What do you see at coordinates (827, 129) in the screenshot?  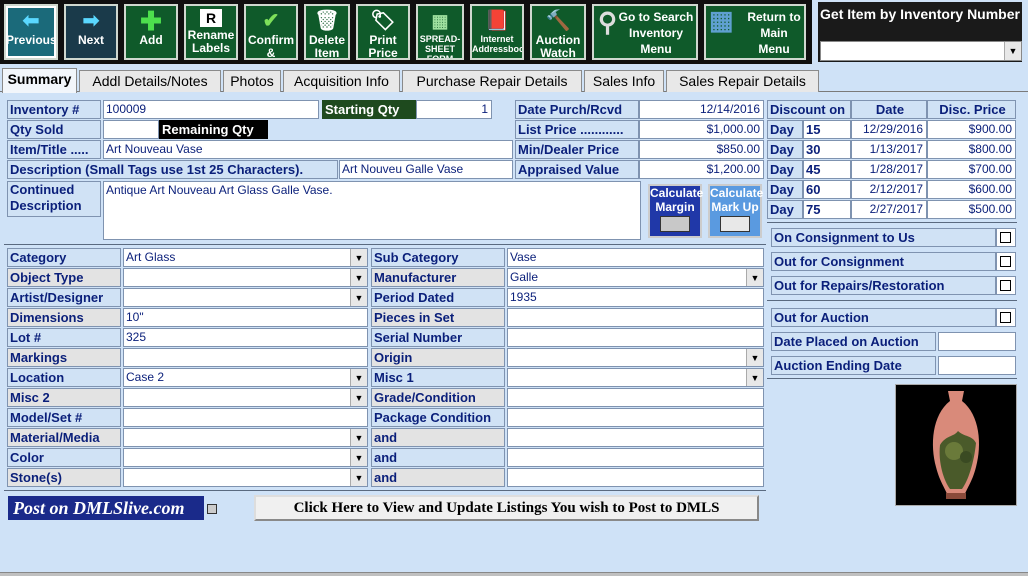 I see `discount-day-number: 15` at bounding box center [827, 129].